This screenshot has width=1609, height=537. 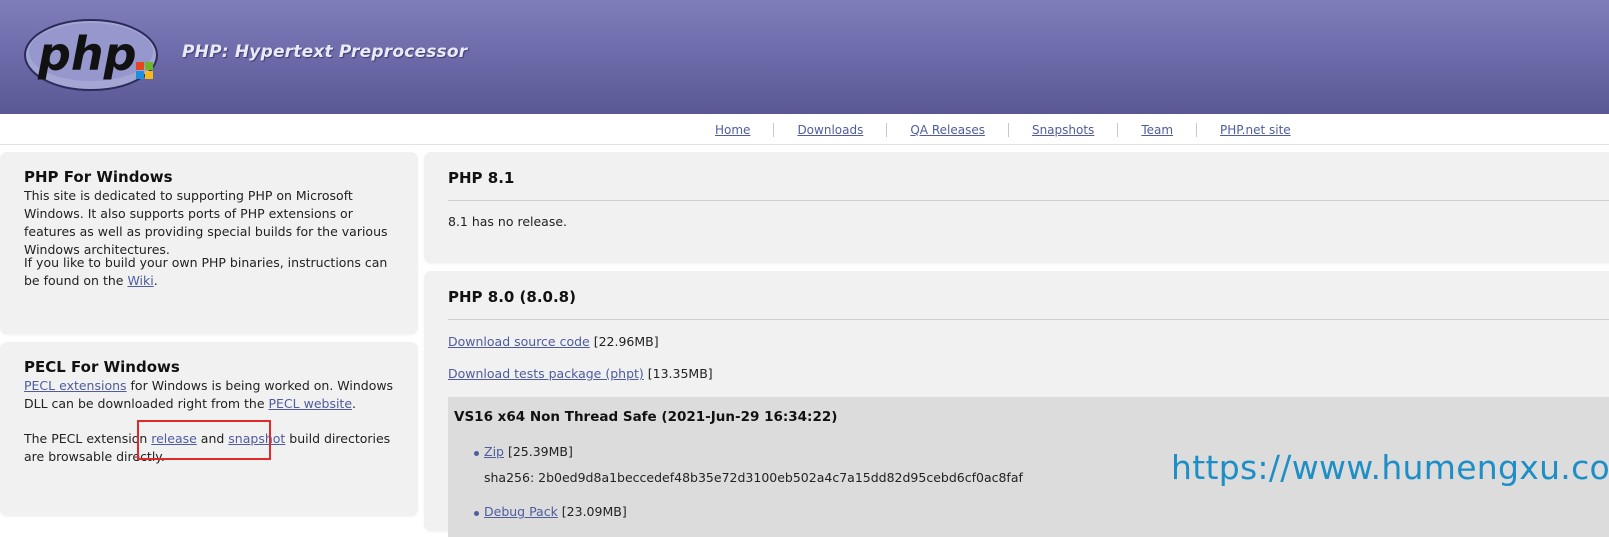 What do you see at coordinates (830, 130) in the screenshot?
I see `nav-downloads: Downloads` at bounding box center [830, 130].